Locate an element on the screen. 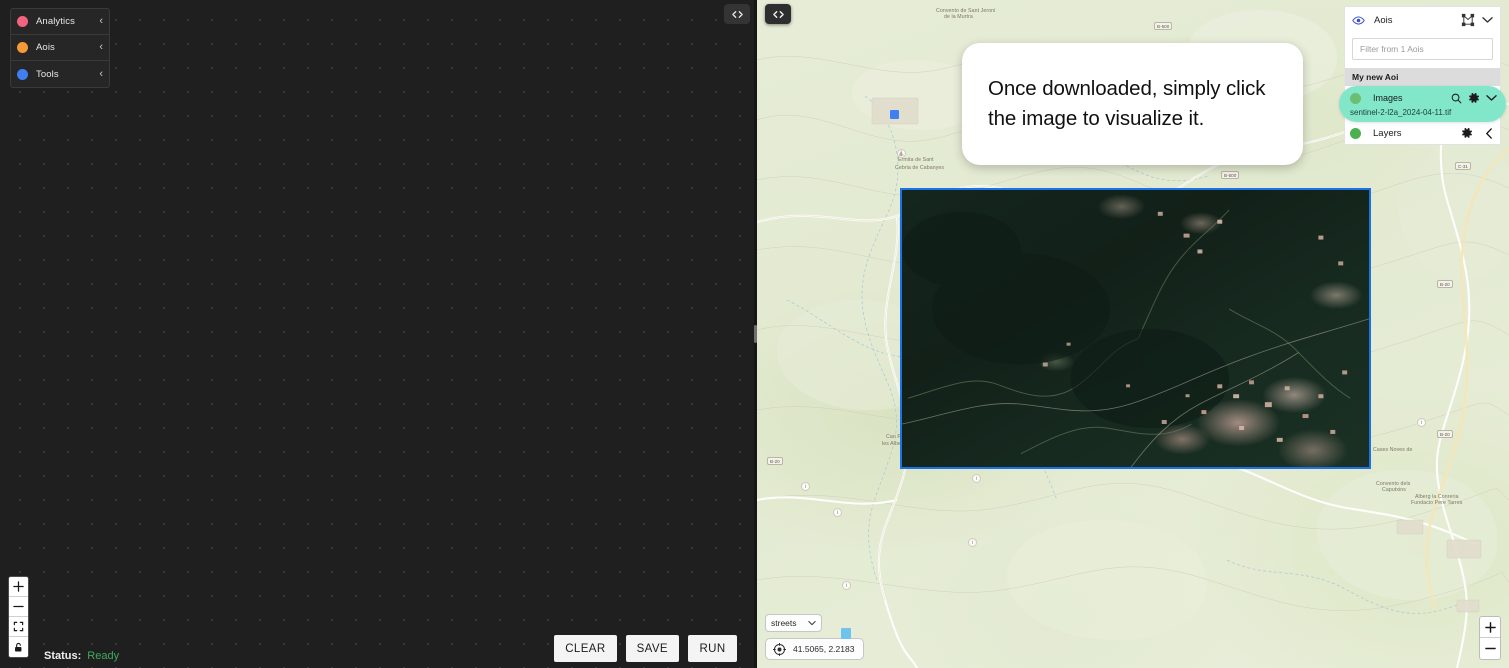  basemap-value: streets is located at coordinates (784, 623).